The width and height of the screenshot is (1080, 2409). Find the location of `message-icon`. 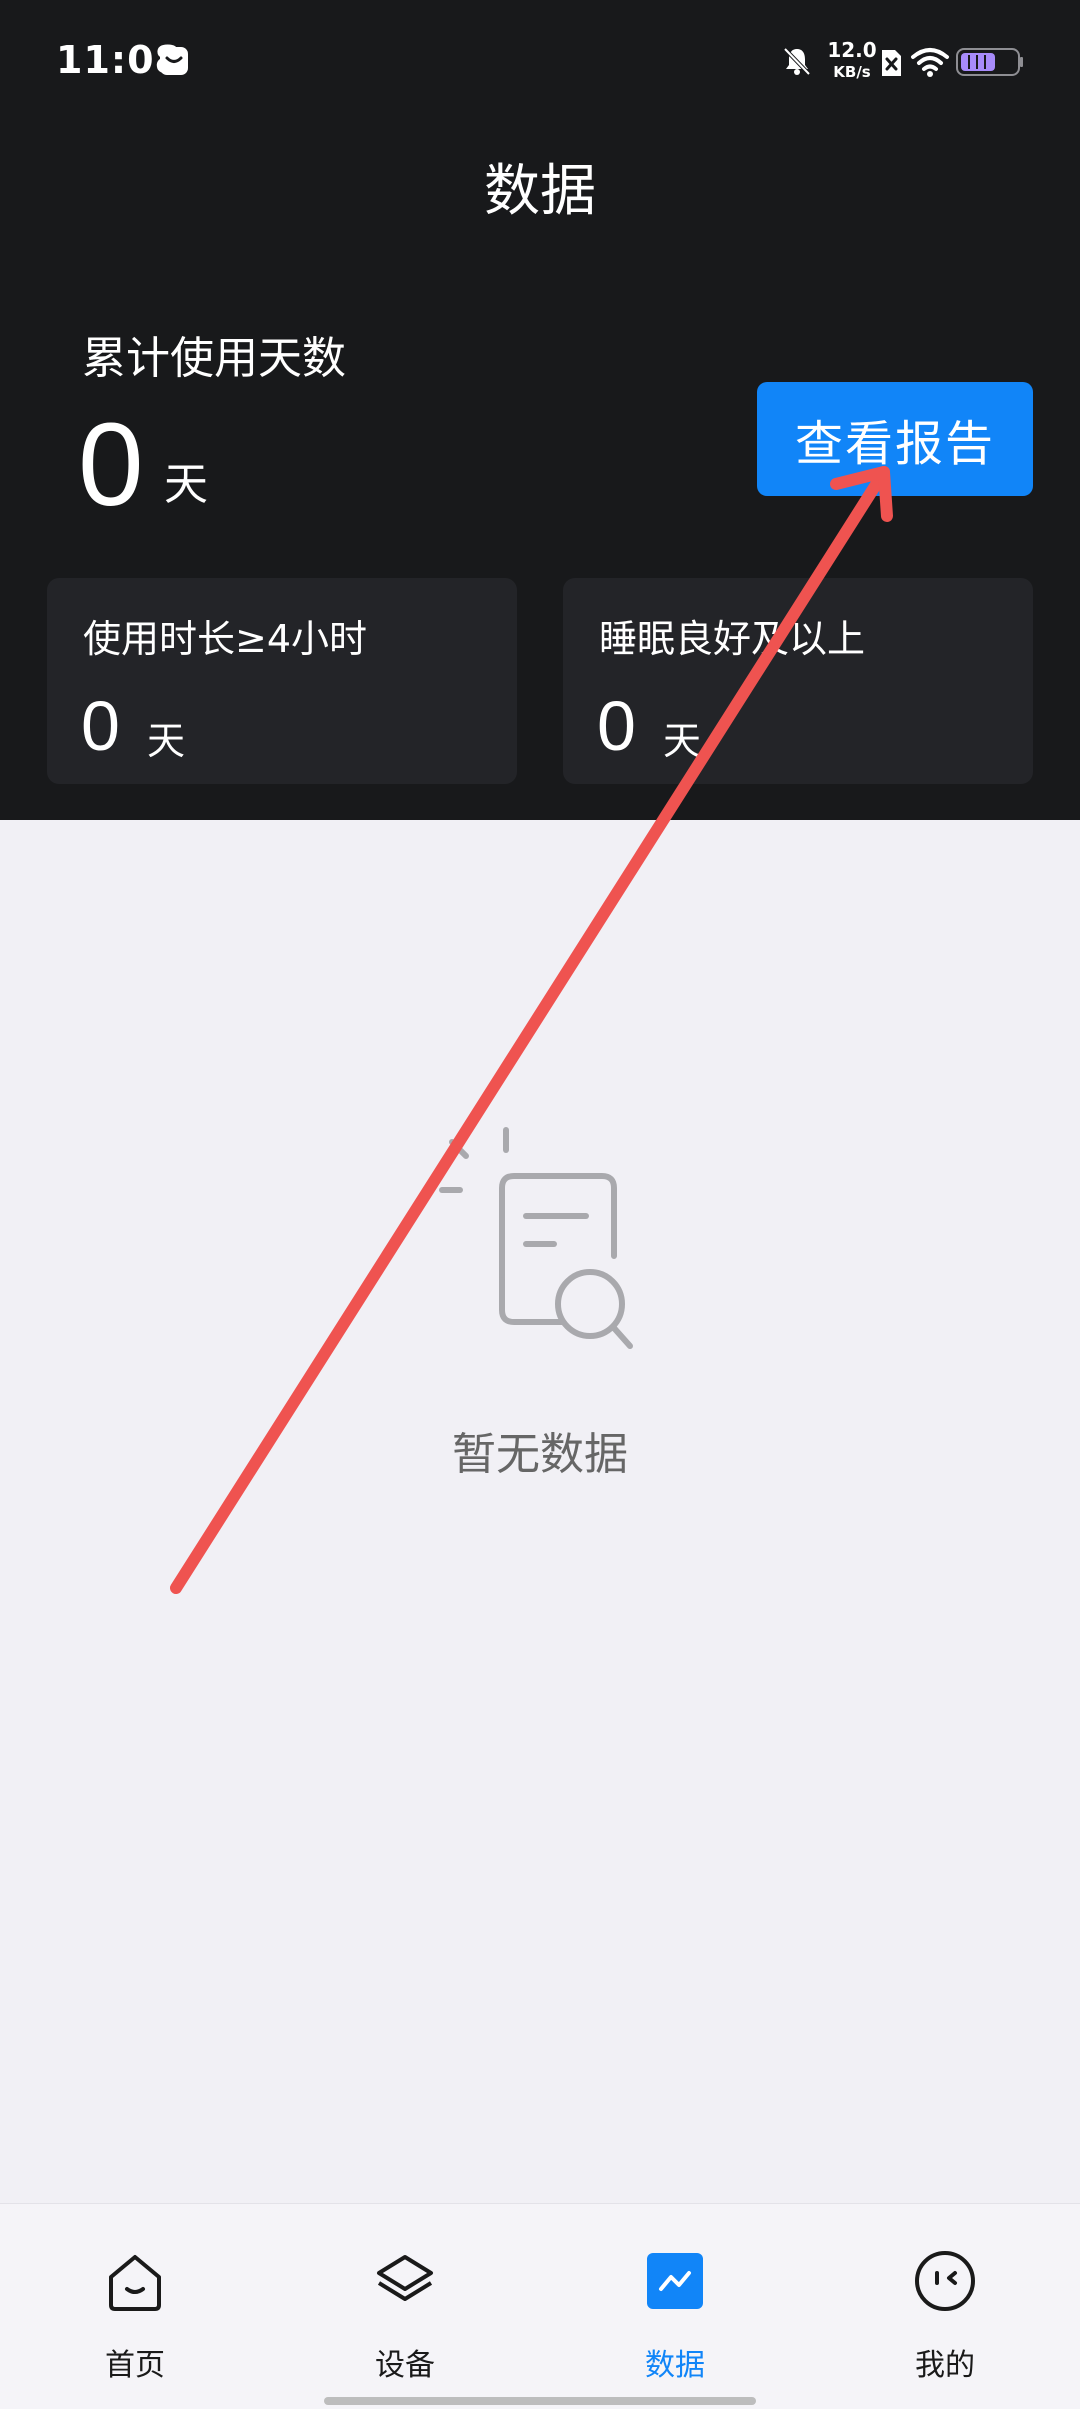

message-icon is located at coordinates (174, 61).